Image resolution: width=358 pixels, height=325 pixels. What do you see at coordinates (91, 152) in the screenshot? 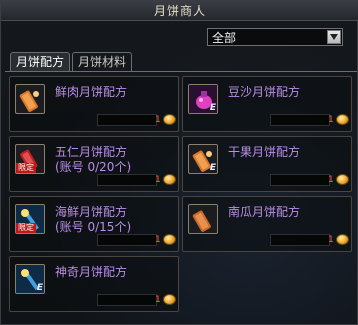
I see `item-name: 五仁月饼配方` at bounding box center [91, 152].